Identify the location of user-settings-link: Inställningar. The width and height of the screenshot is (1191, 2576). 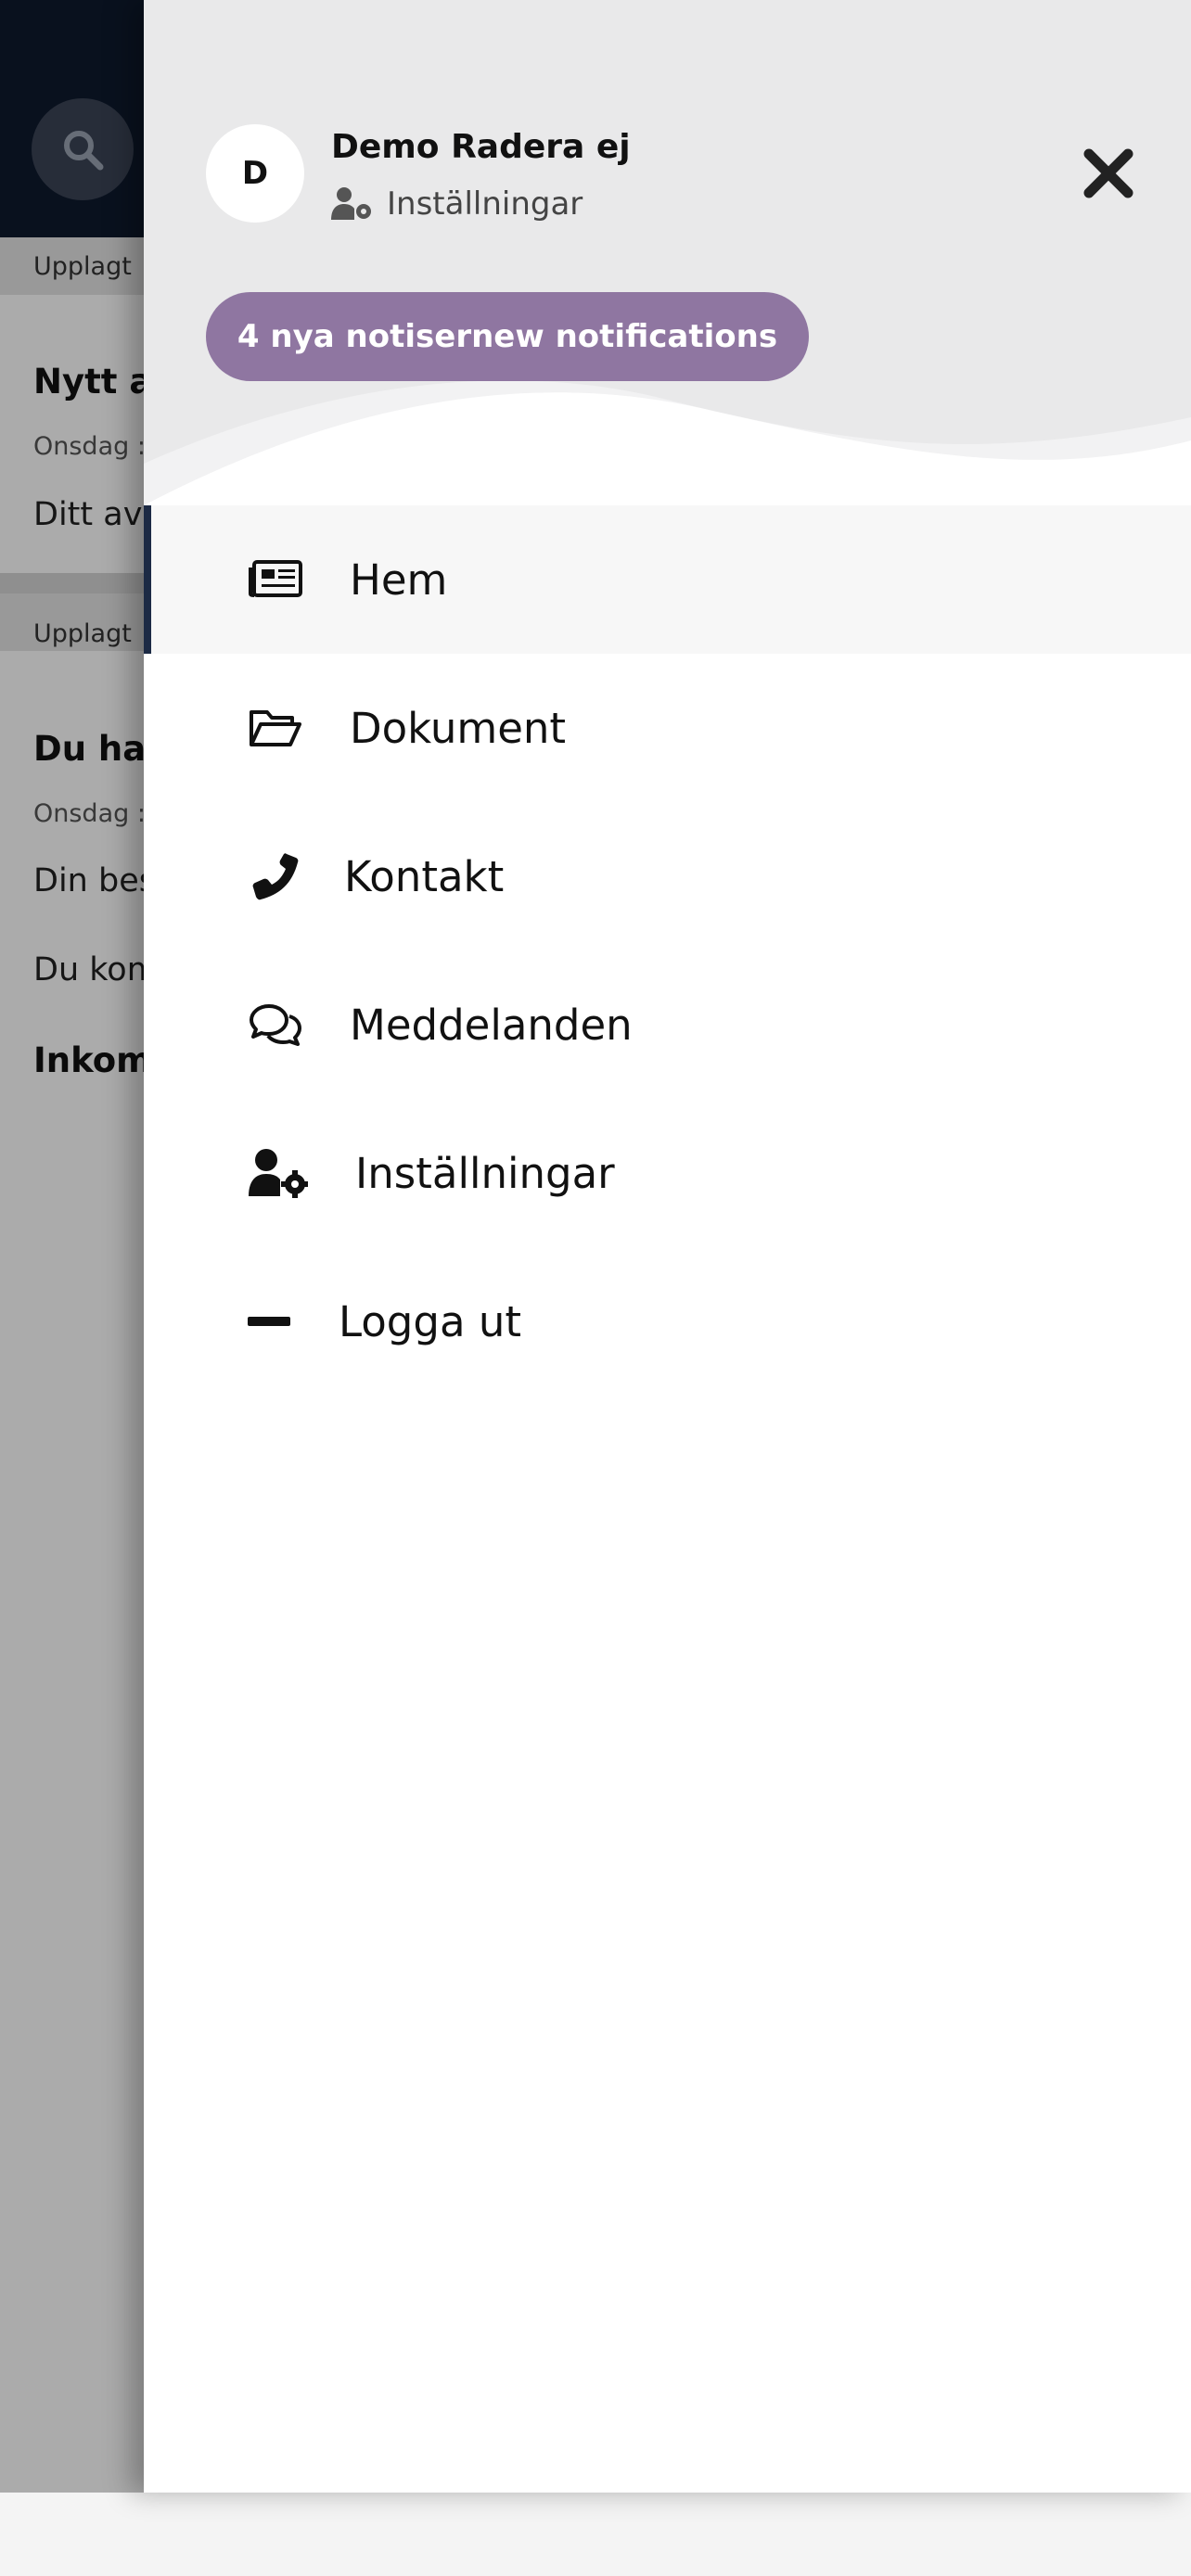
(457, 204).